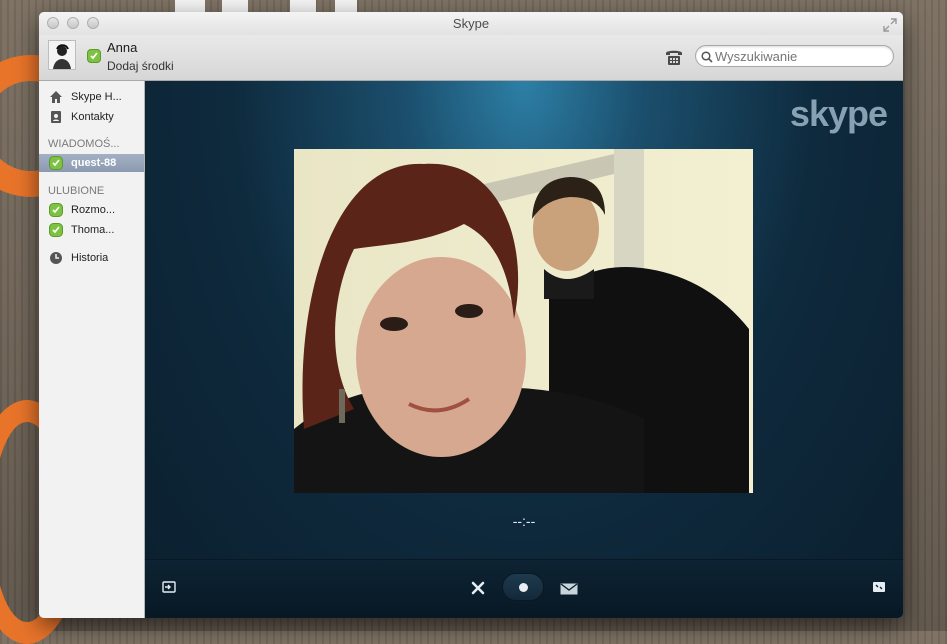 The height and width of the screenshot is (644, 947). What do you see at coordinates (879, 589) in the screenshot?
I see `fullscreen-icon` at bounding box center [879, 589].